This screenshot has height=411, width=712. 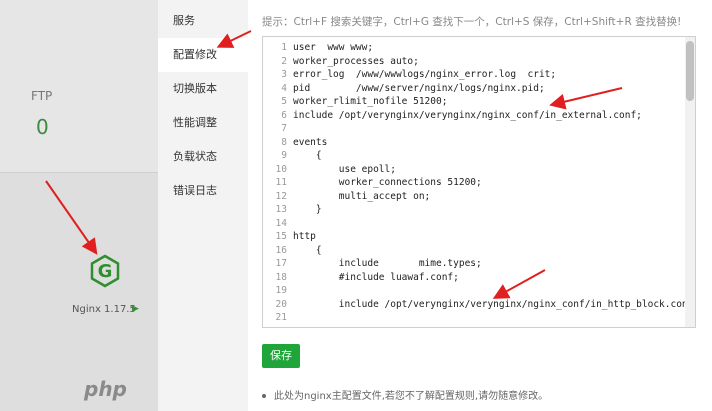 What do you see at coordinates (473, 170) in the screenshot?
I see `editor-line: 10 use epoll;` at bounding box center [473, 170].